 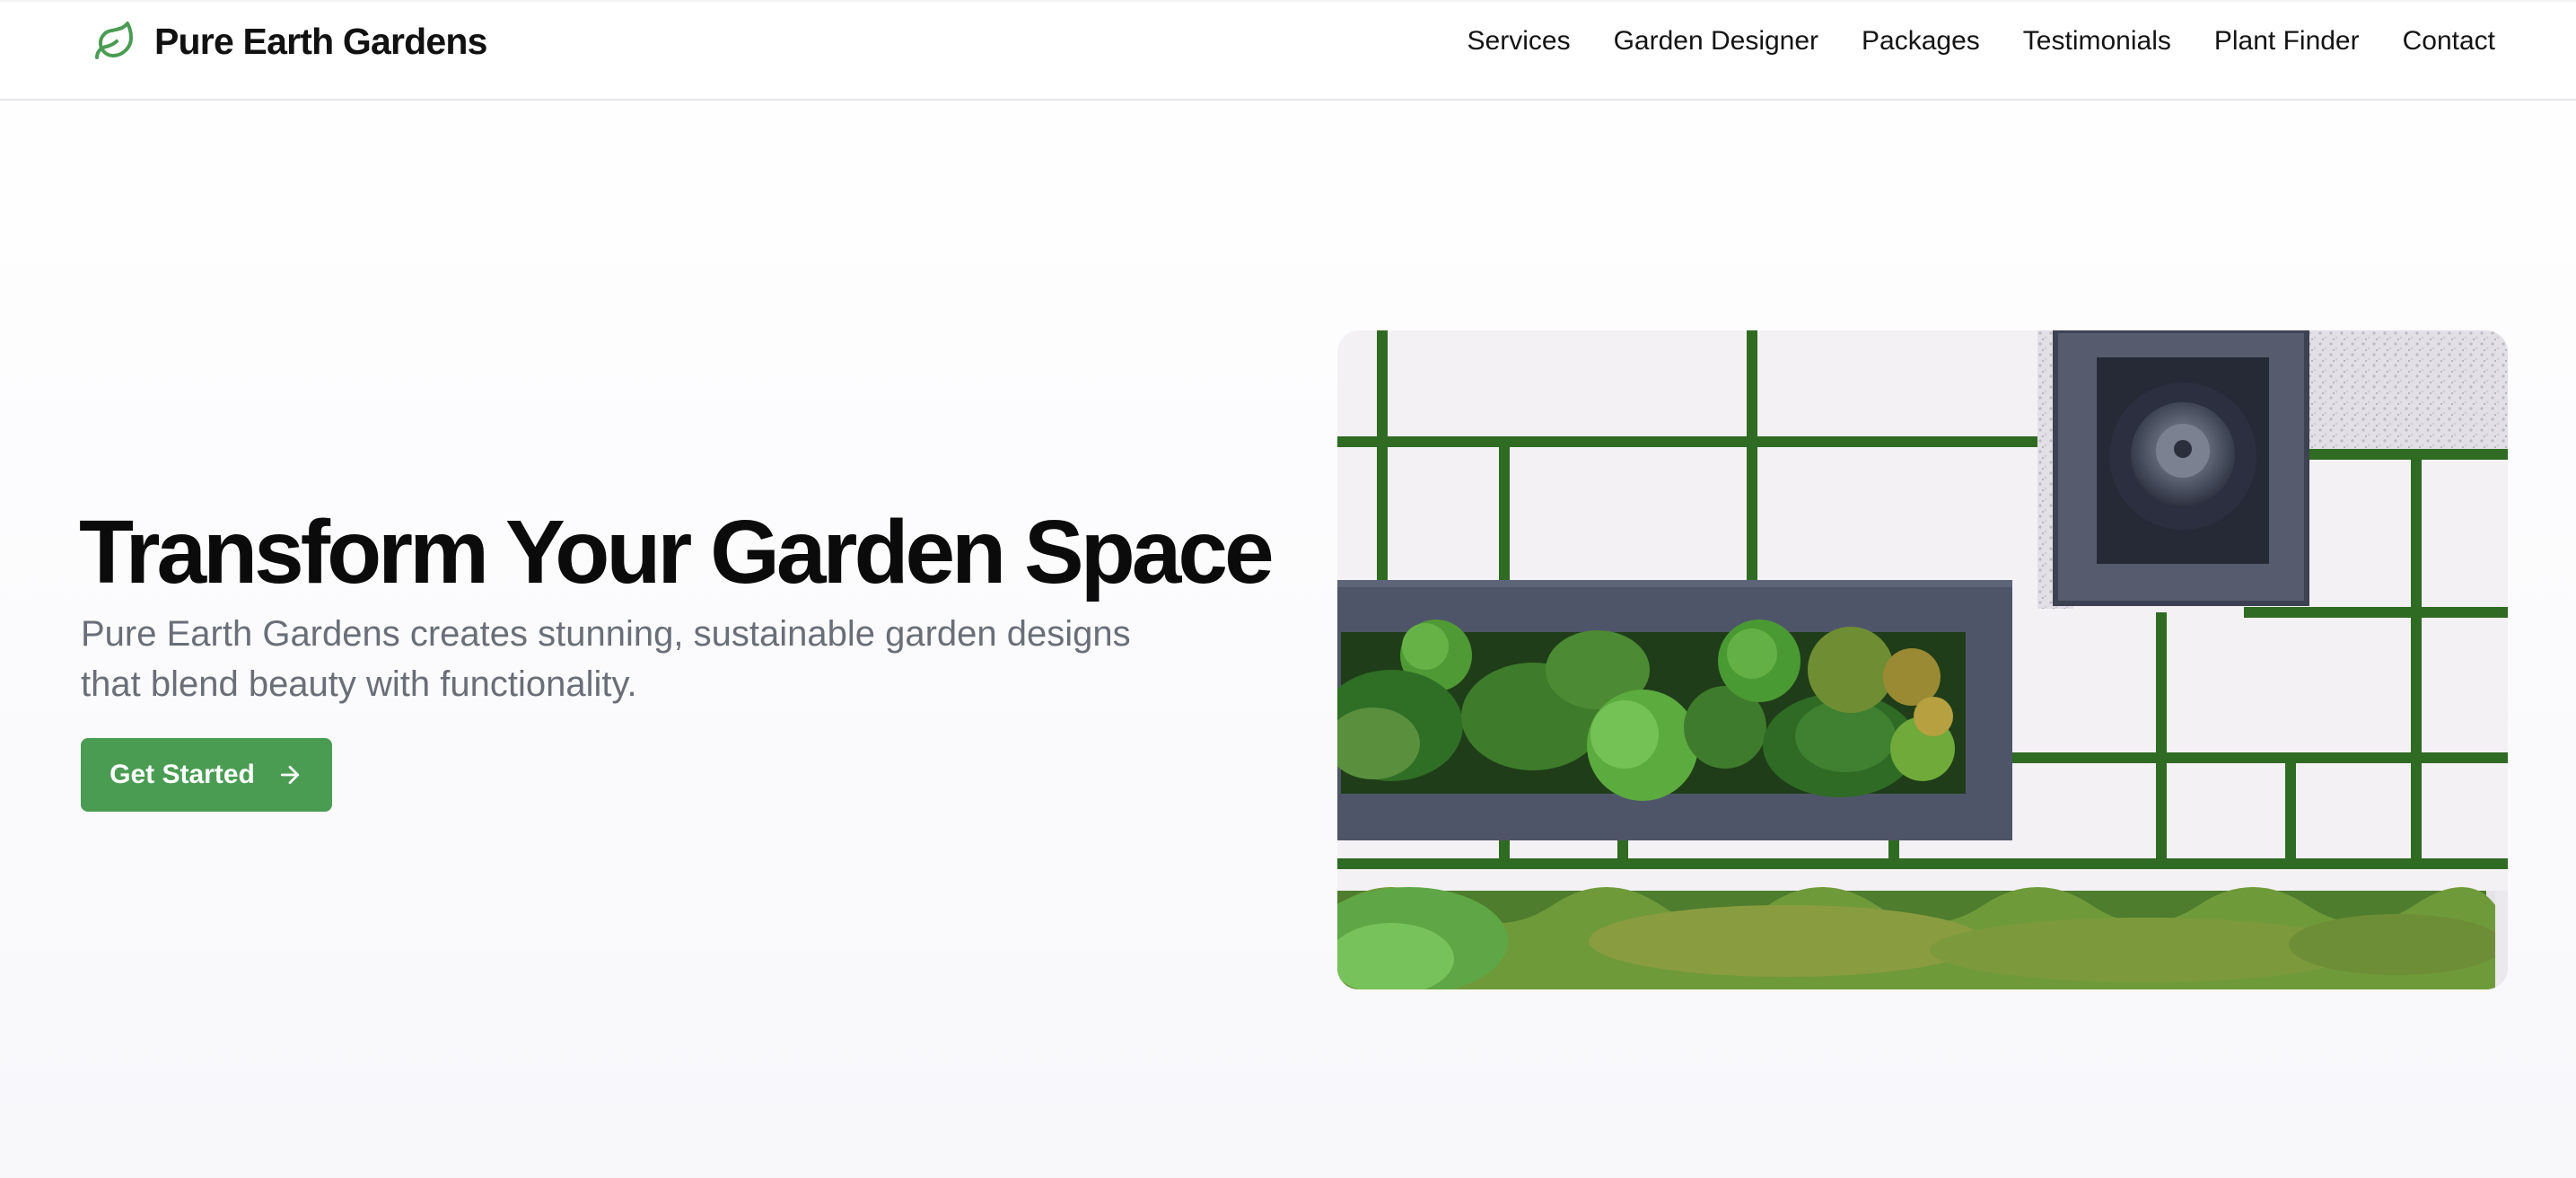 I want to click on brand-logo-link: Pure Earth Gardens, so click(x=290, y=41).